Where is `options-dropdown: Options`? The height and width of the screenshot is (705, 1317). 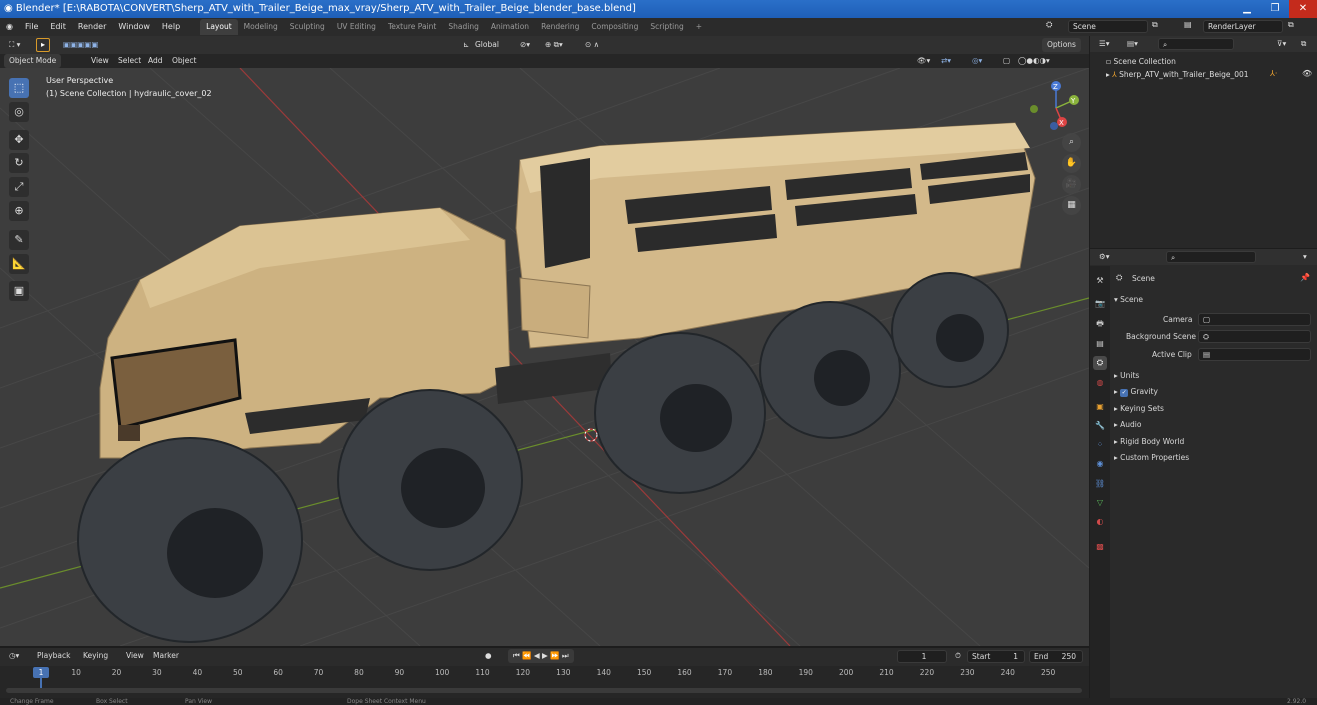 options-dropdown: Options is located at coordinates (1061, 45).